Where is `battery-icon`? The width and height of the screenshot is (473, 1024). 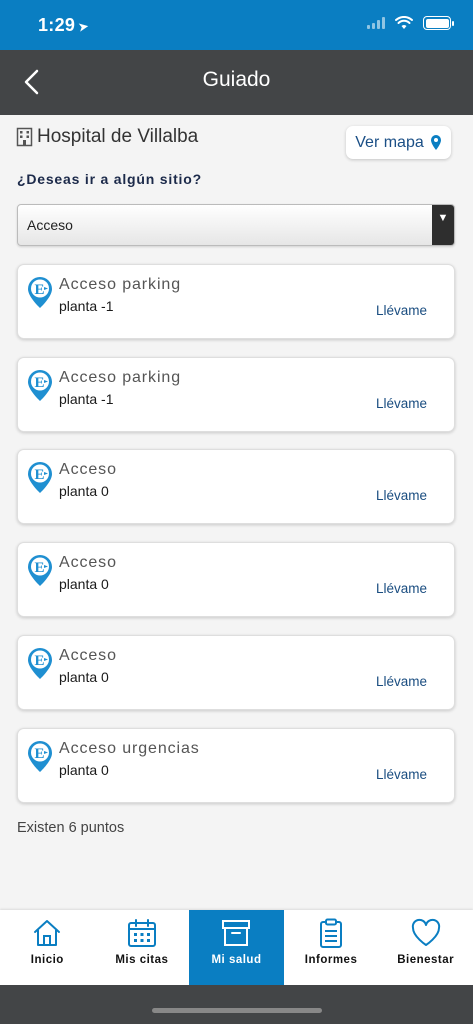
battery-icon is located at coordinates (438, 23).